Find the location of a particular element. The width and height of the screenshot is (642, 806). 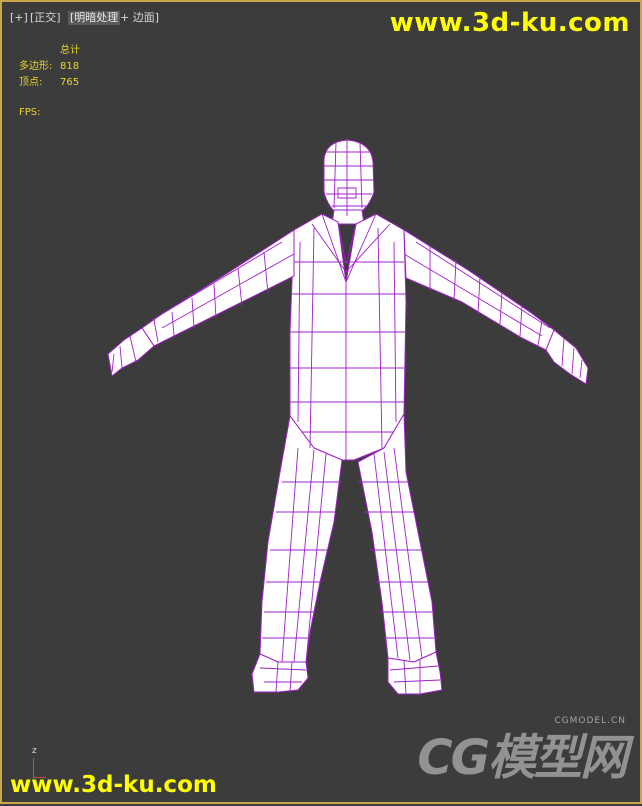

model-head is located at coordinates (349, 178).